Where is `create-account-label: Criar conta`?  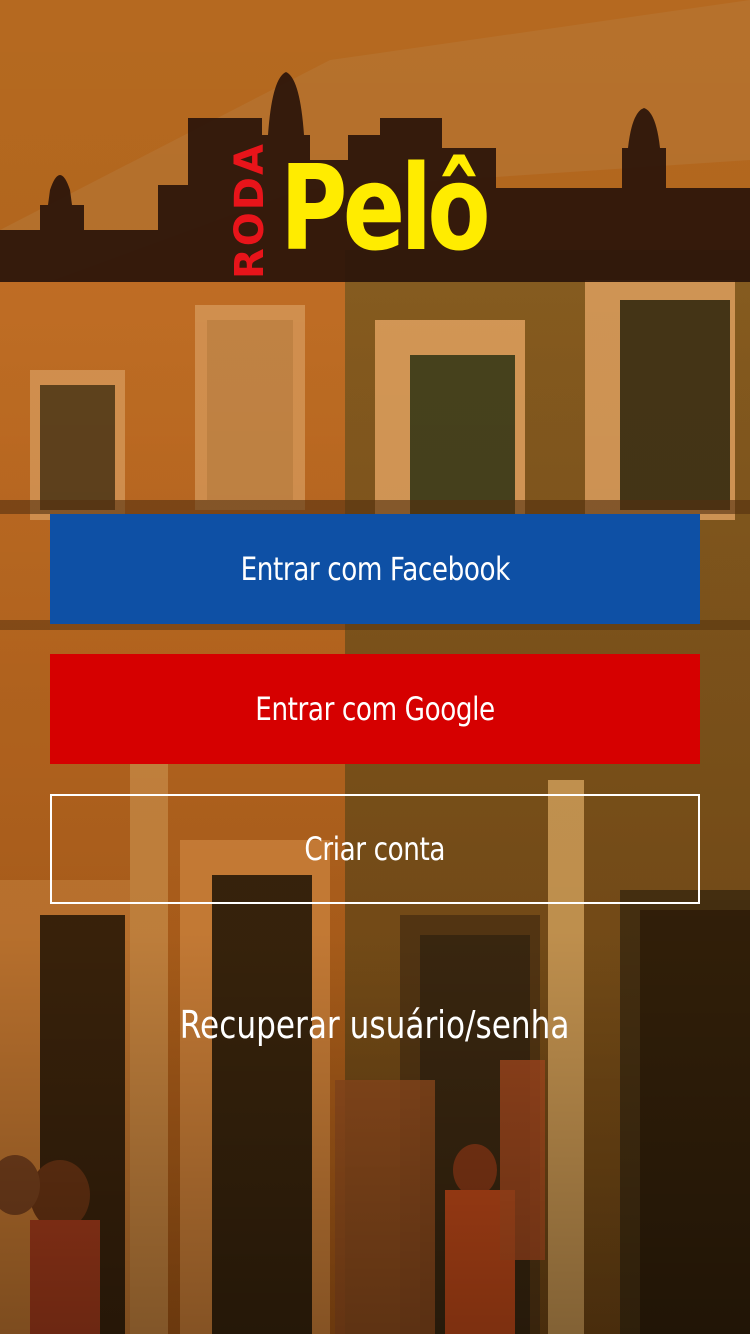 create-account-label: Criar conta is located at coordinates (375, 849).